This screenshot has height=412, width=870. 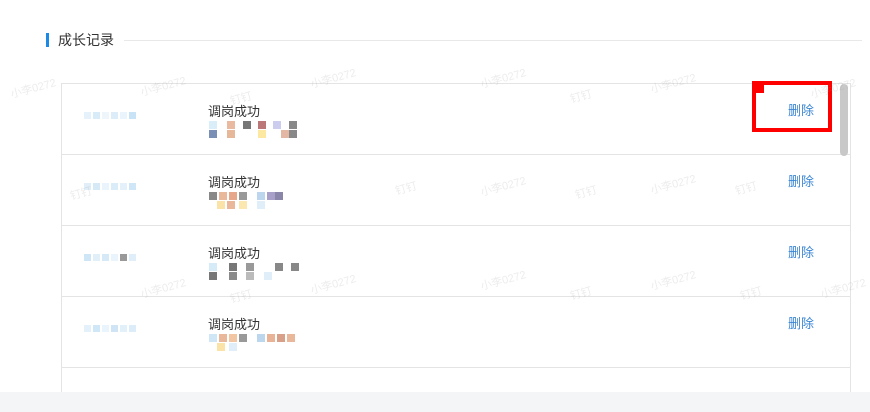 I want to click on page-footer-strip, so click(x=435, y=402).